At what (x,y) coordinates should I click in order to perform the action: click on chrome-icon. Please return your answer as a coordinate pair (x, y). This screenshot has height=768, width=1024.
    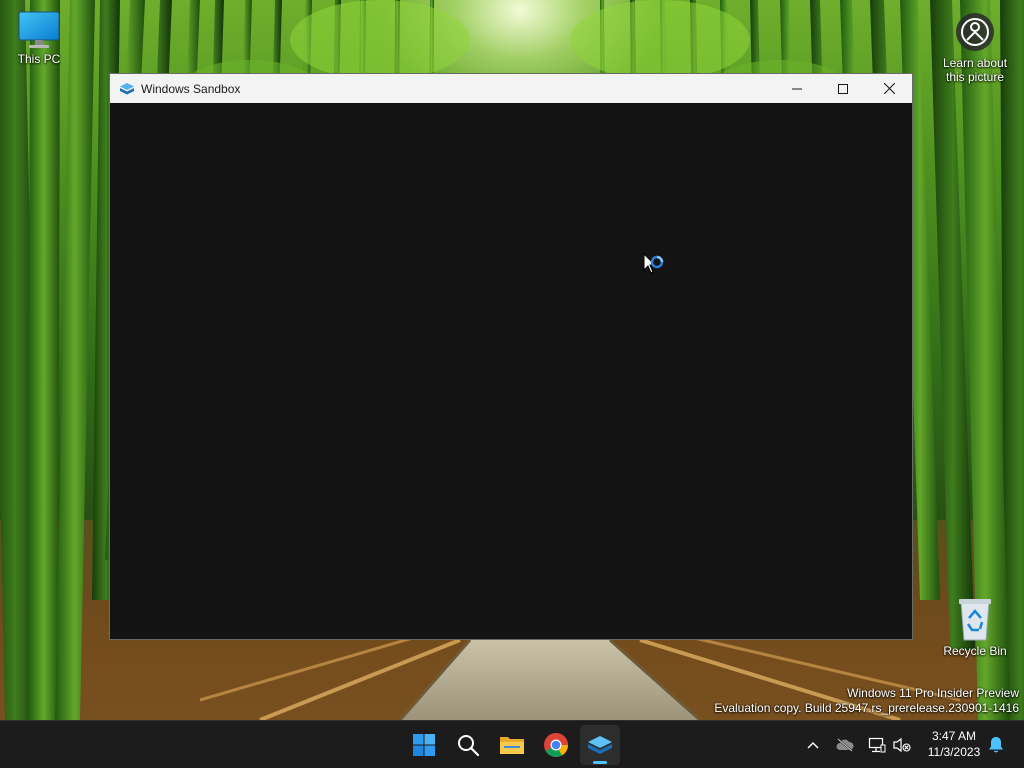
    Looking at the image, I should click on (556, 745).